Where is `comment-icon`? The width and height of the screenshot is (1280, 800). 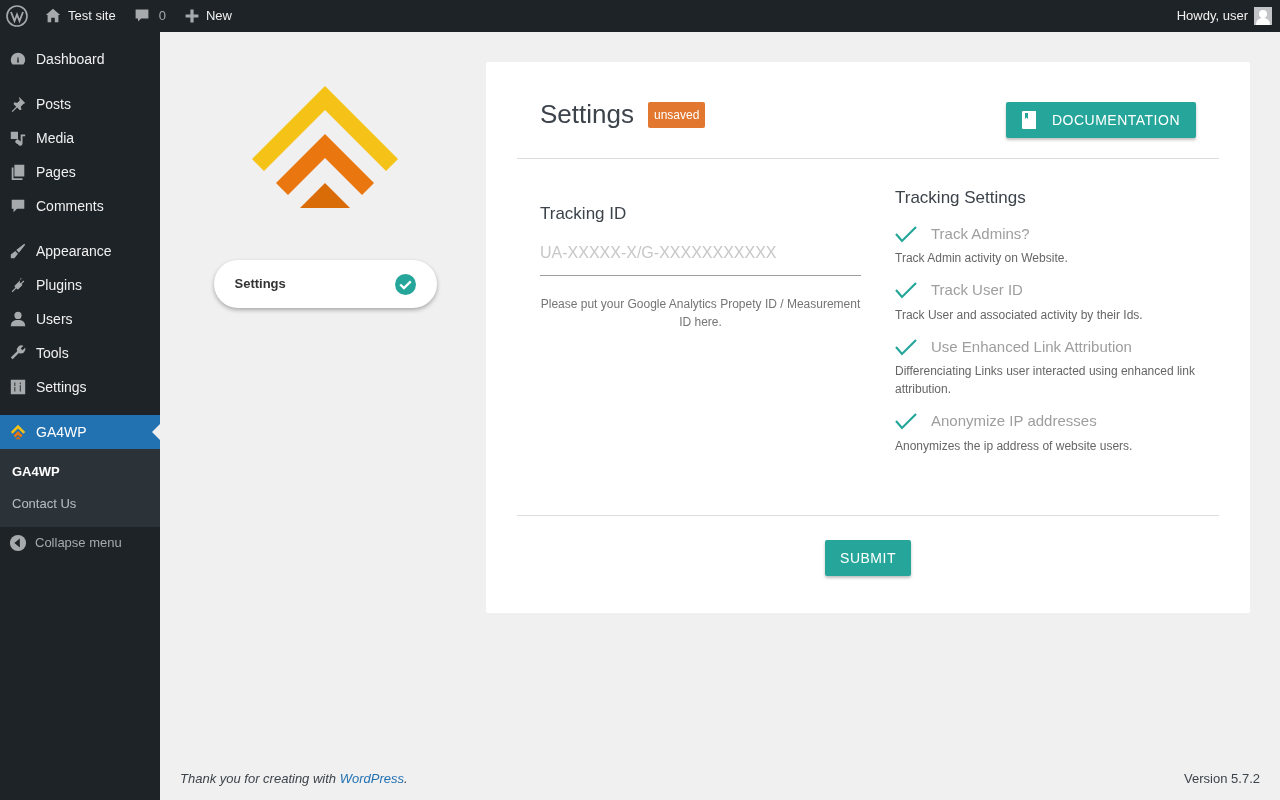 comment-icon is located at coordinates (141, 16).